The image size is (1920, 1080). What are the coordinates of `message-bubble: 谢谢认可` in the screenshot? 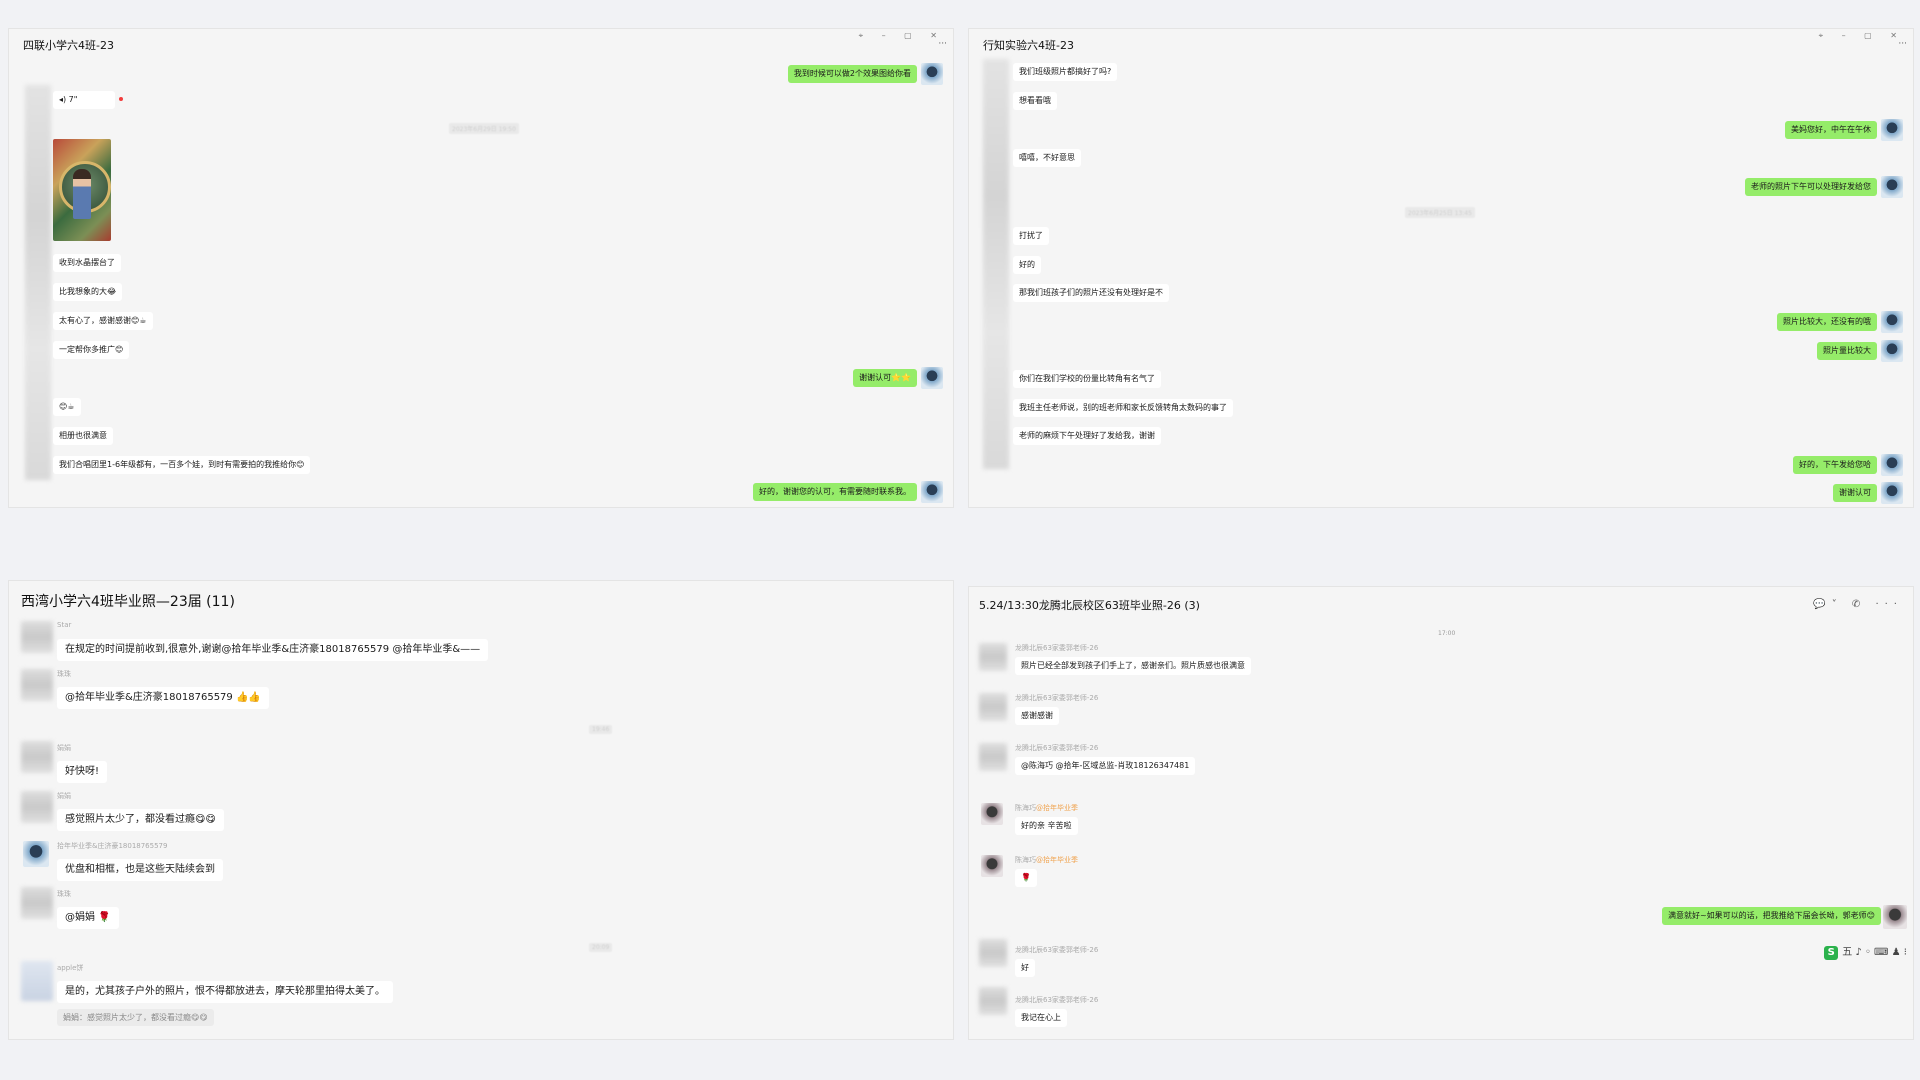 It's located at (1855, 493).